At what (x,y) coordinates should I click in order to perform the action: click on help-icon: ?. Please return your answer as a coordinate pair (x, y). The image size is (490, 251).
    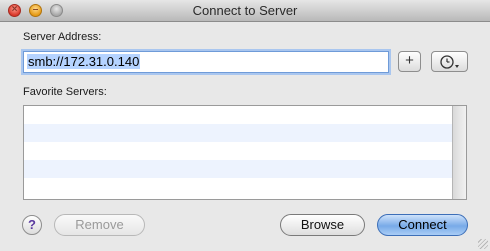
    Looking at the image, I should click on (32, 224).